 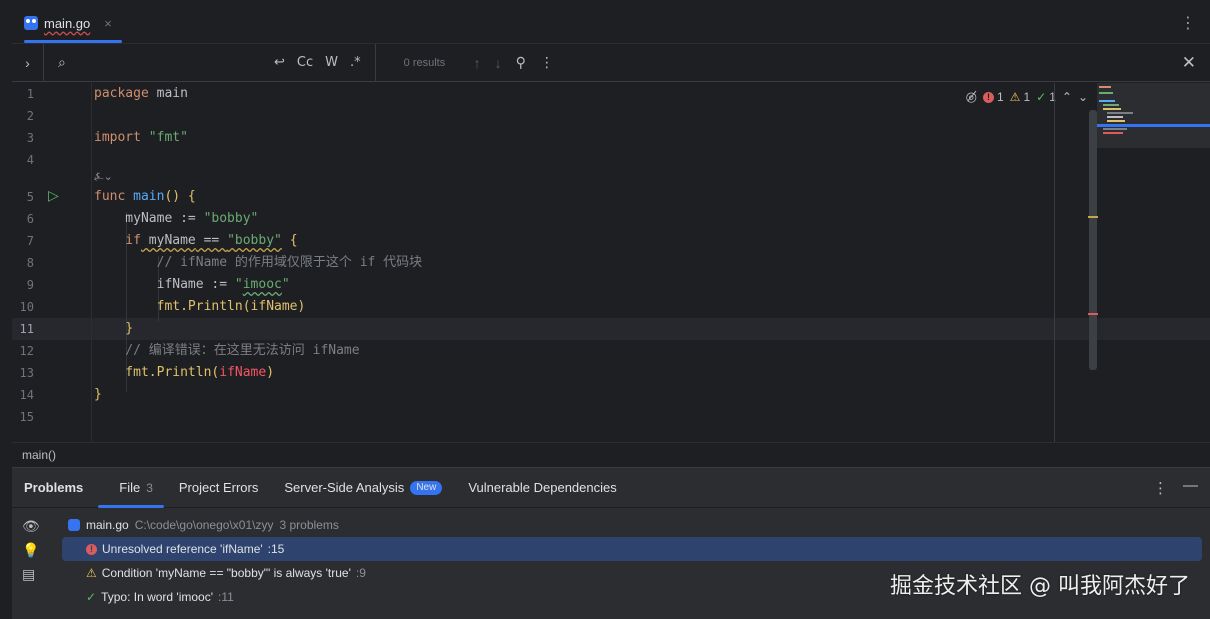 What do you see at coordinates (141, 94) in the screenshot?
I see `code-line-1: package main` at bounding box center [141, 94].